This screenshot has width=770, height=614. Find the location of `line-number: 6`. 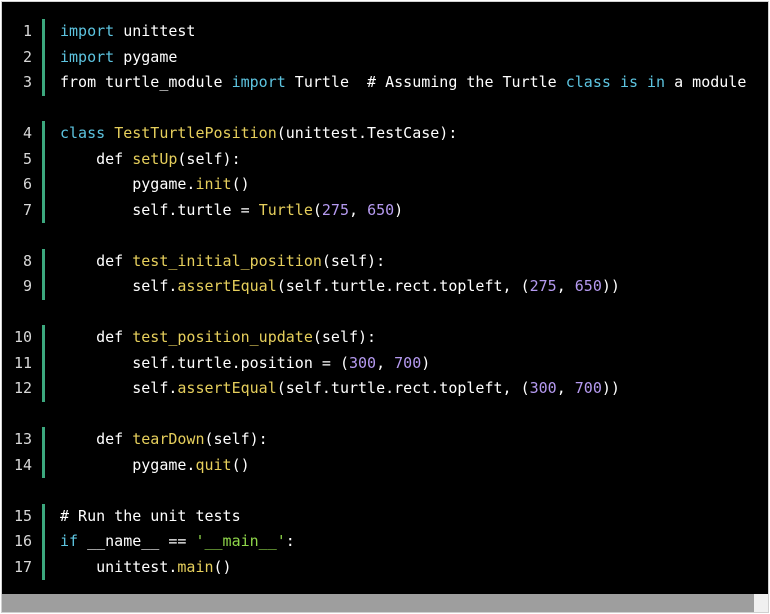

line-number: 6 is located at coordinates (27, 184).